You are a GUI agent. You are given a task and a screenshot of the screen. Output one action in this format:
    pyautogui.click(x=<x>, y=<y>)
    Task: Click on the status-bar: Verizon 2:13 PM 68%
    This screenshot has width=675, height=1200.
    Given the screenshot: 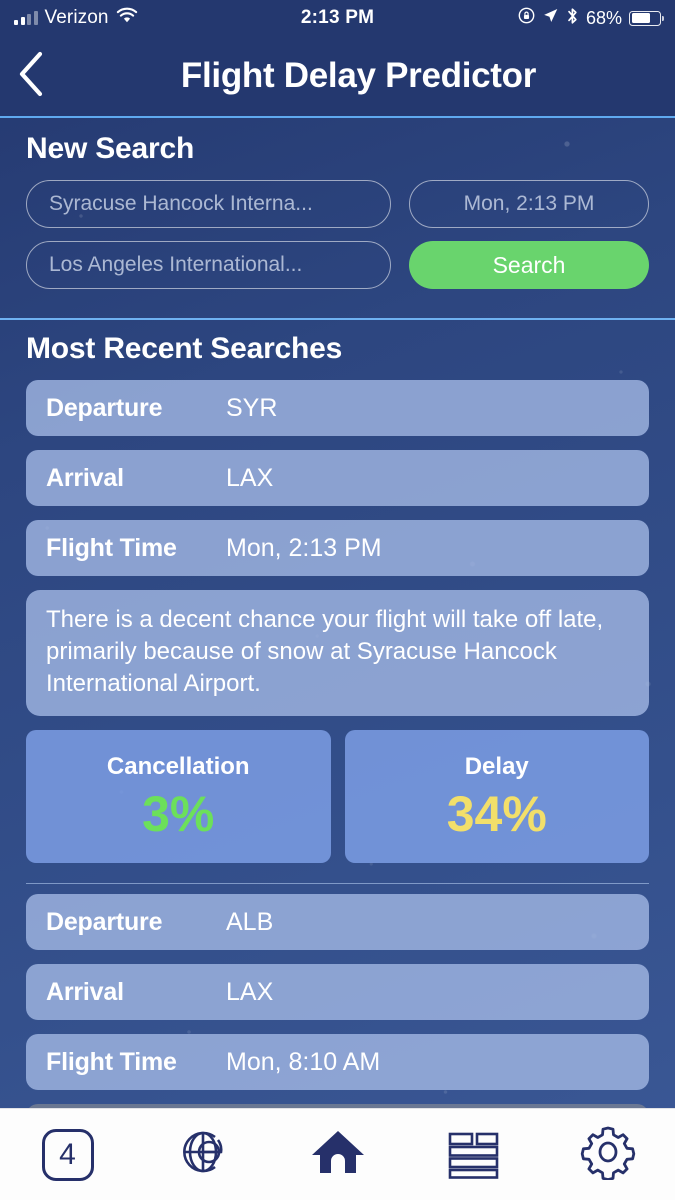 What is the action you would take?
    pyautogui.click(x=337, y=18)
    